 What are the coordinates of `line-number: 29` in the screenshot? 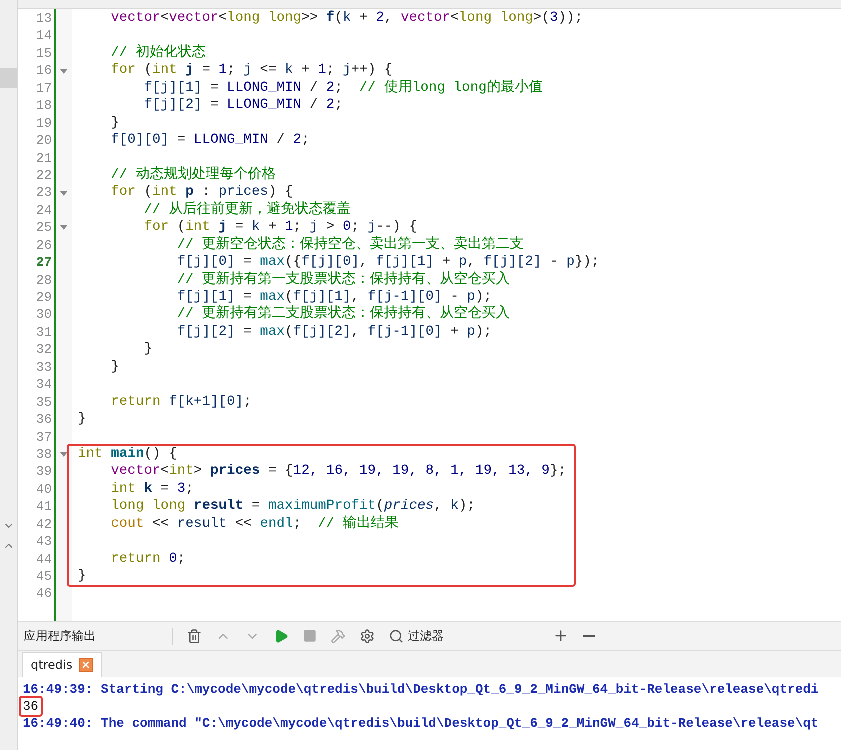 It's located at (44, 297).